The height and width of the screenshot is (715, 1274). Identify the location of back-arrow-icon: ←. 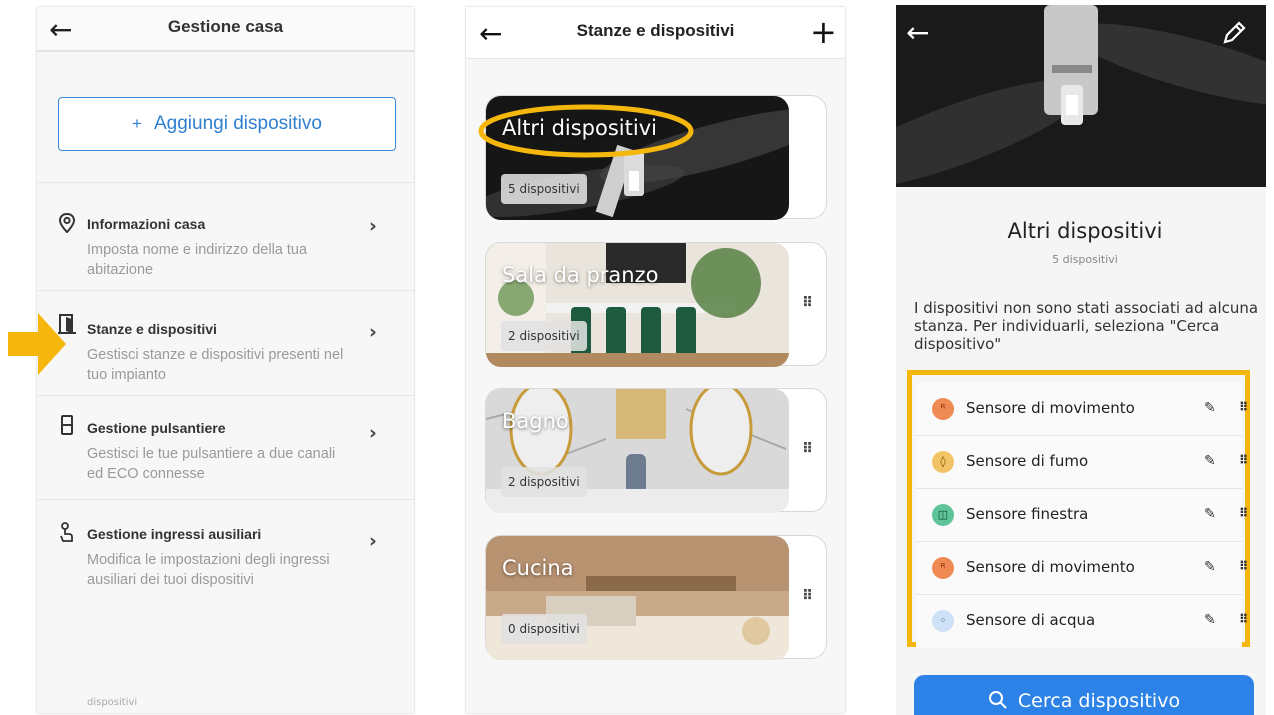
(917, 33).